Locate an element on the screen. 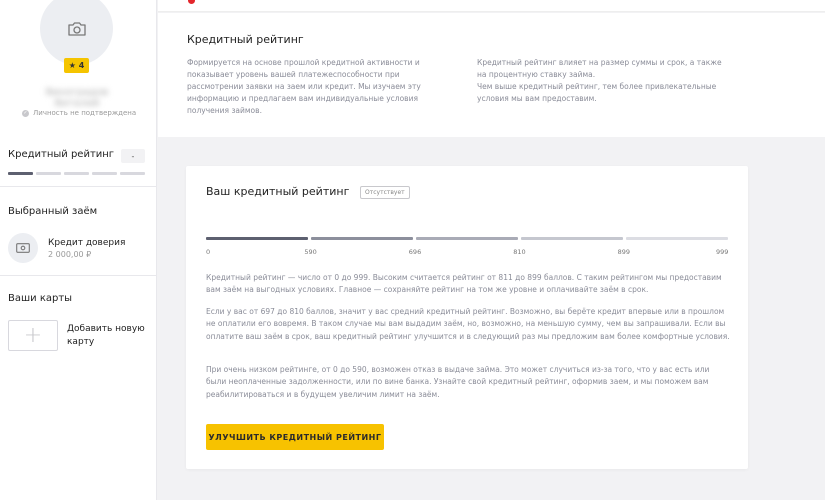 The image size is (825, 500). scale-label: 810 is located at coordinates (519, 252).